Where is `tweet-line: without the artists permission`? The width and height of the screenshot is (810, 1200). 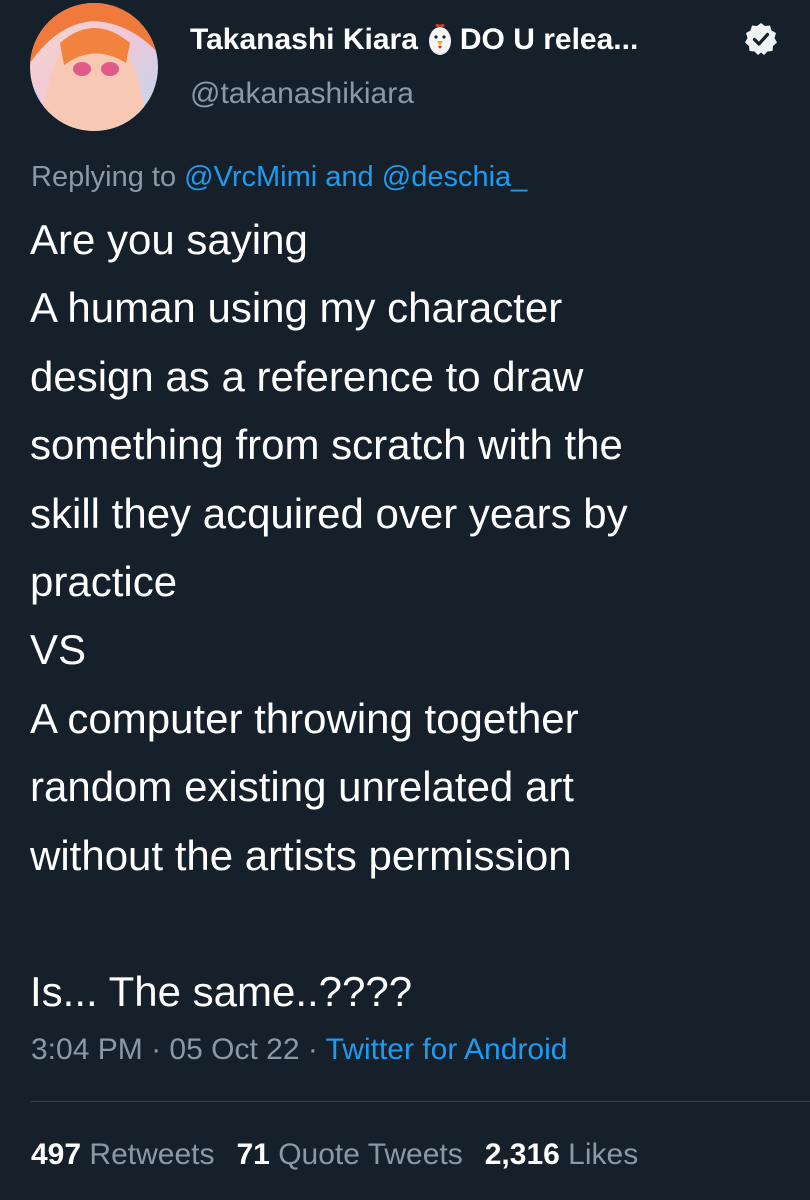
tweet-line: without the artists permission is located at coordinates (301, 855).